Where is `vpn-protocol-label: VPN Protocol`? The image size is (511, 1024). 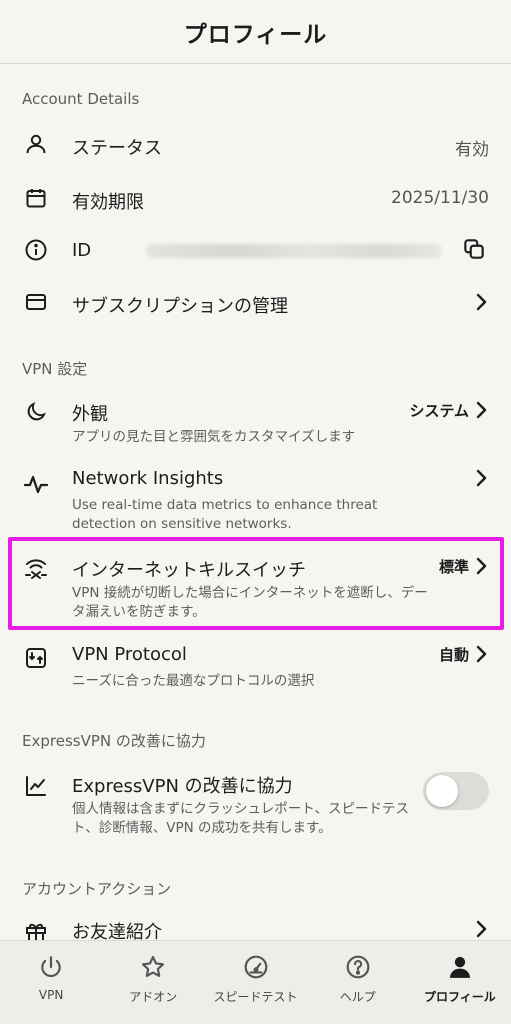 vpn-protocol-label: VPN Protocol is located at coordinates (129, 654).